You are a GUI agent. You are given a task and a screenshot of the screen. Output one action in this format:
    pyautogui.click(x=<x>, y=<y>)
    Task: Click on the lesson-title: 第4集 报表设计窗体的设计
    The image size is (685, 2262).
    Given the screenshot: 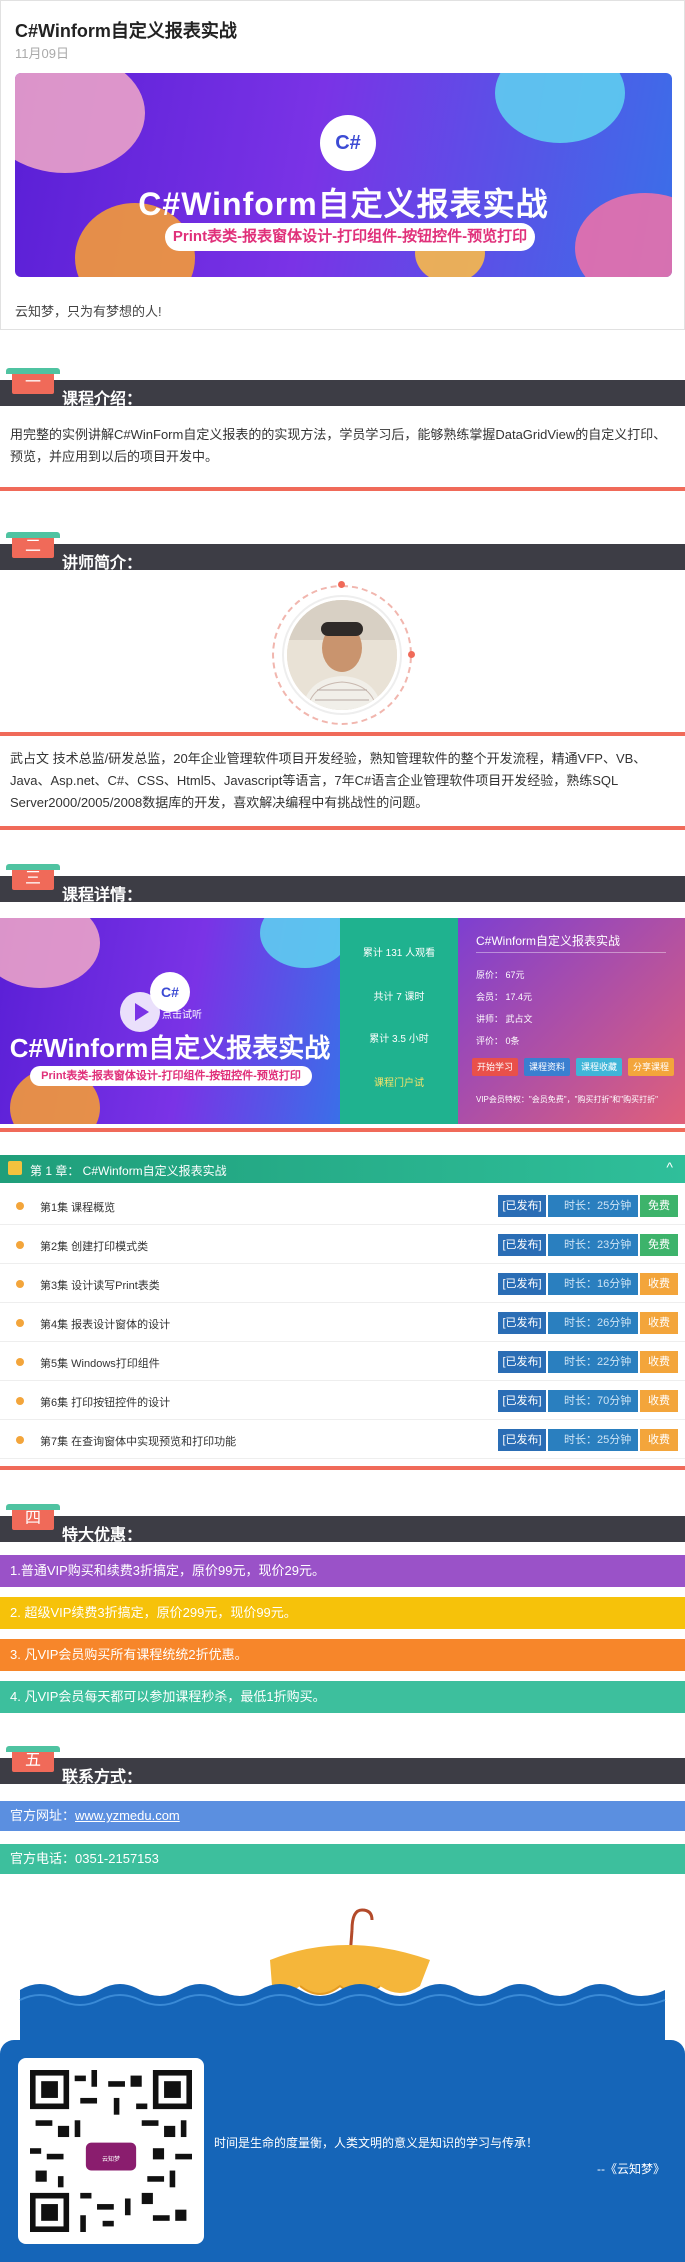 What is the action you would take?
    pyautogui.click(x=105, y=1324)
    